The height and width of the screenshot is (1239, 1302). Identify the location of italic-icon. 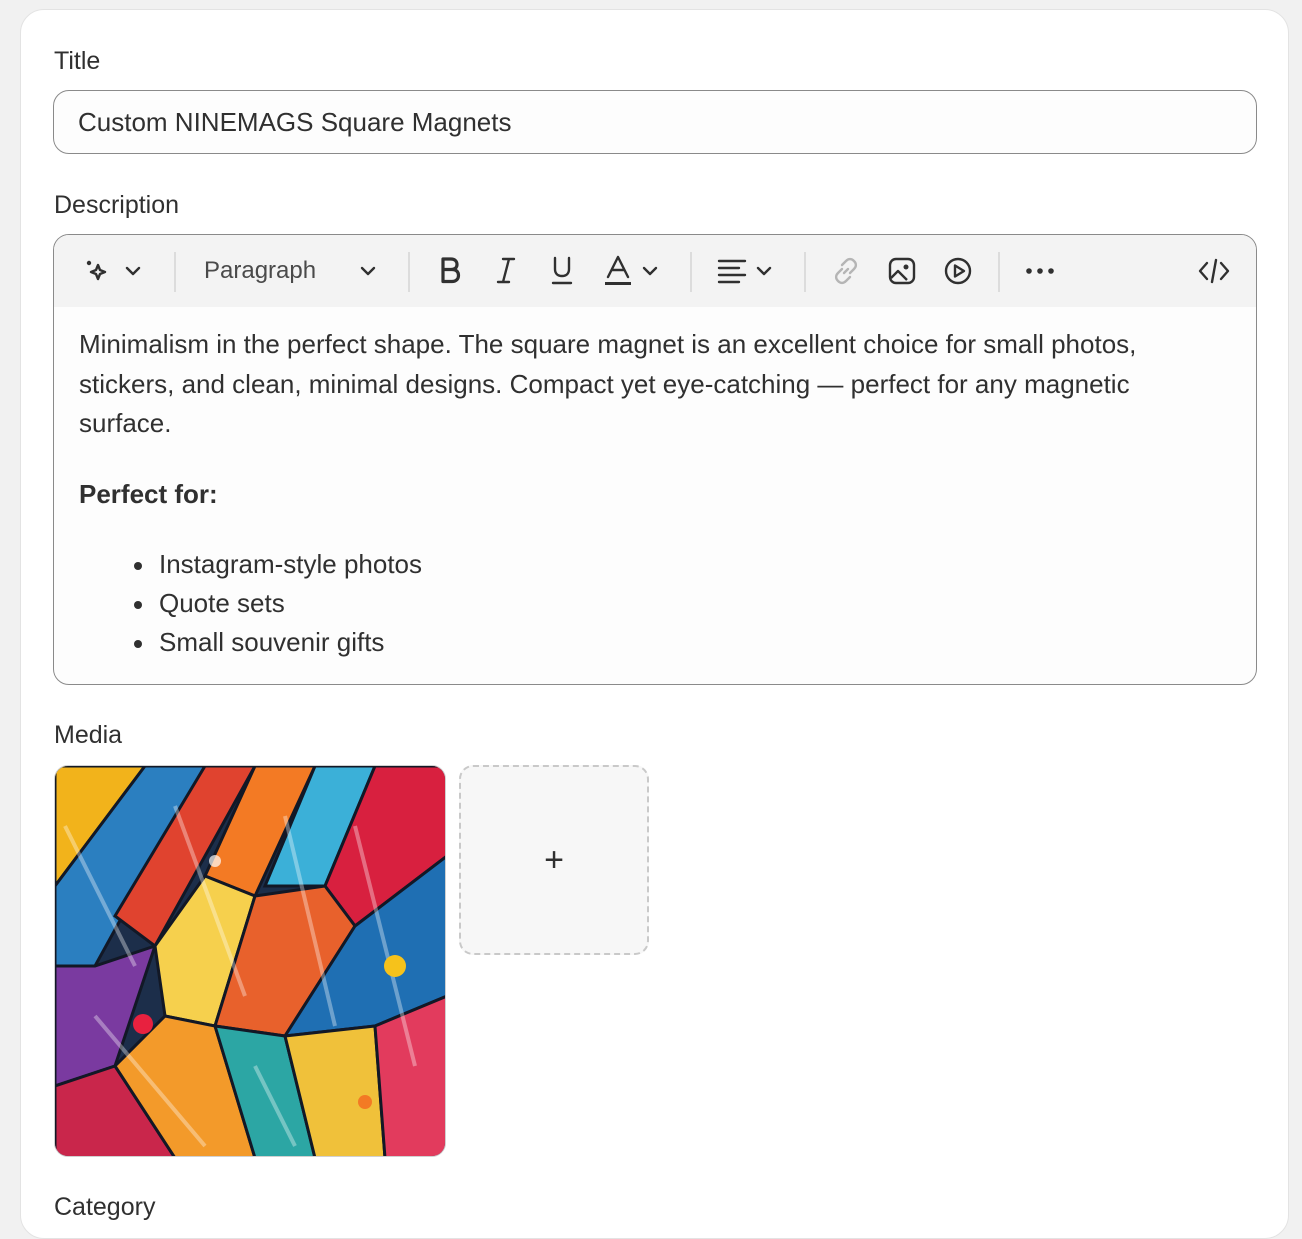
(506, 271).